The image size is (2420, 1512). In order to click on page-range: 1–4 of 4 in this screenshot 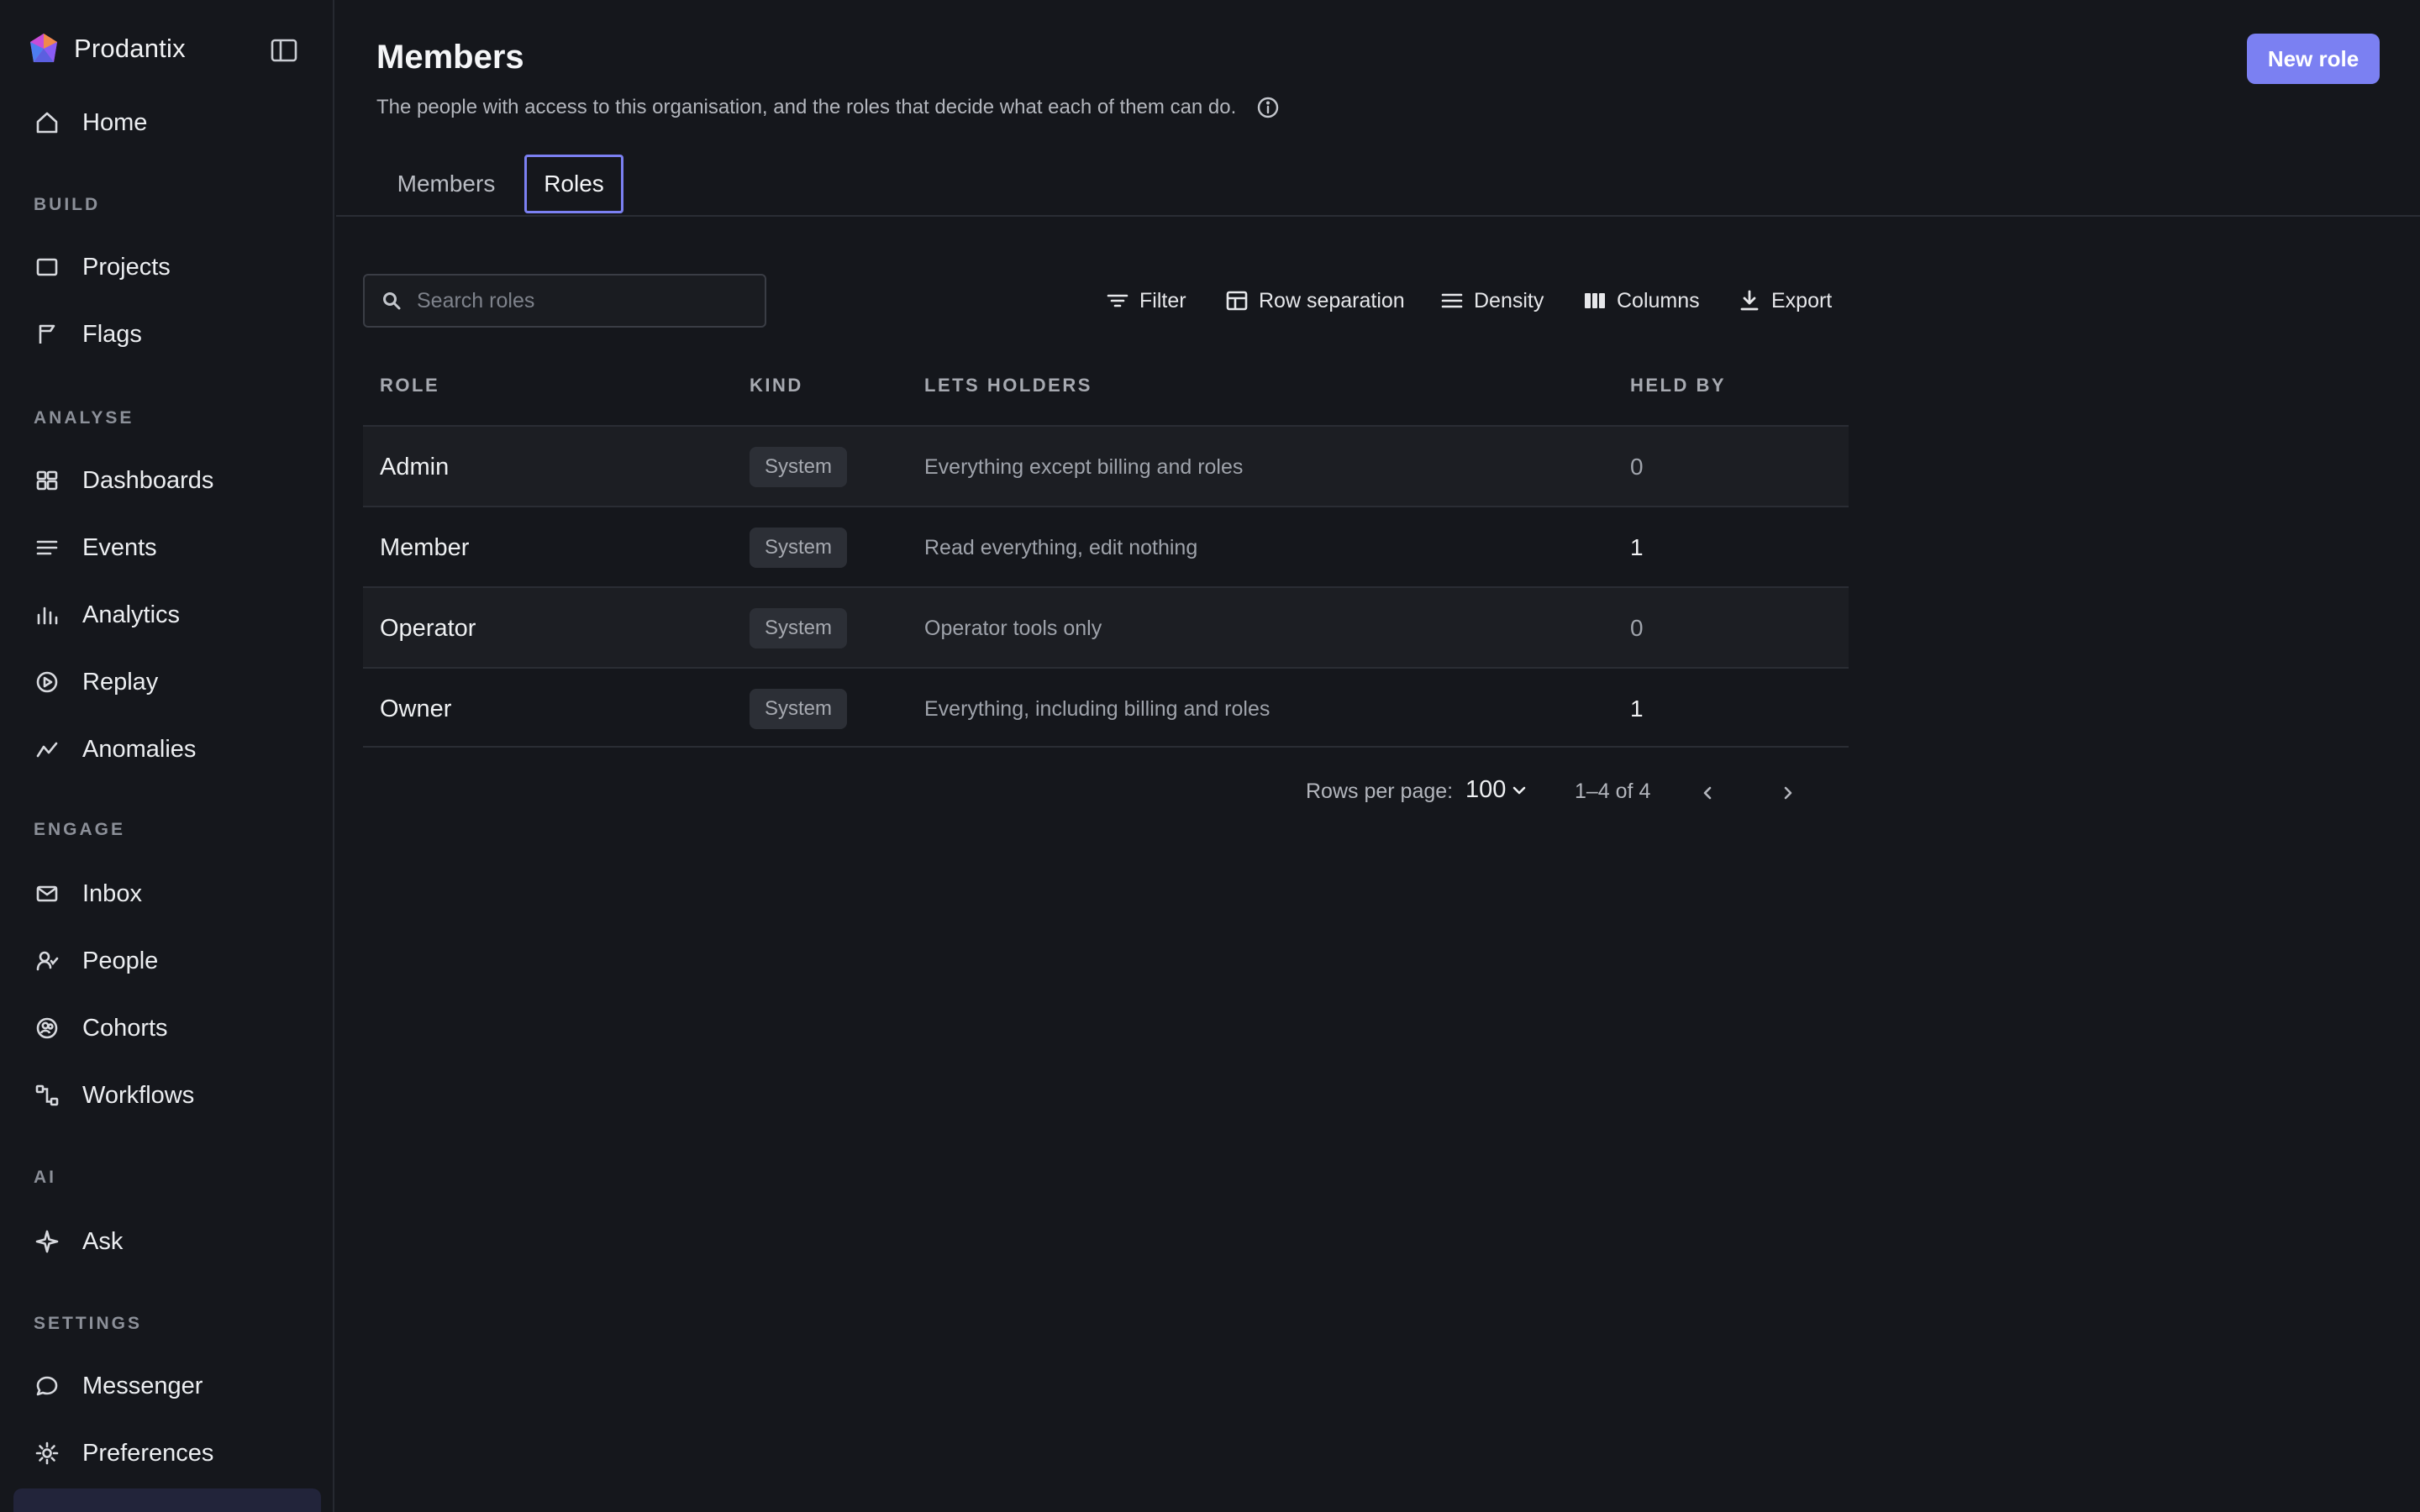, I will do `click(1613, 791)`.